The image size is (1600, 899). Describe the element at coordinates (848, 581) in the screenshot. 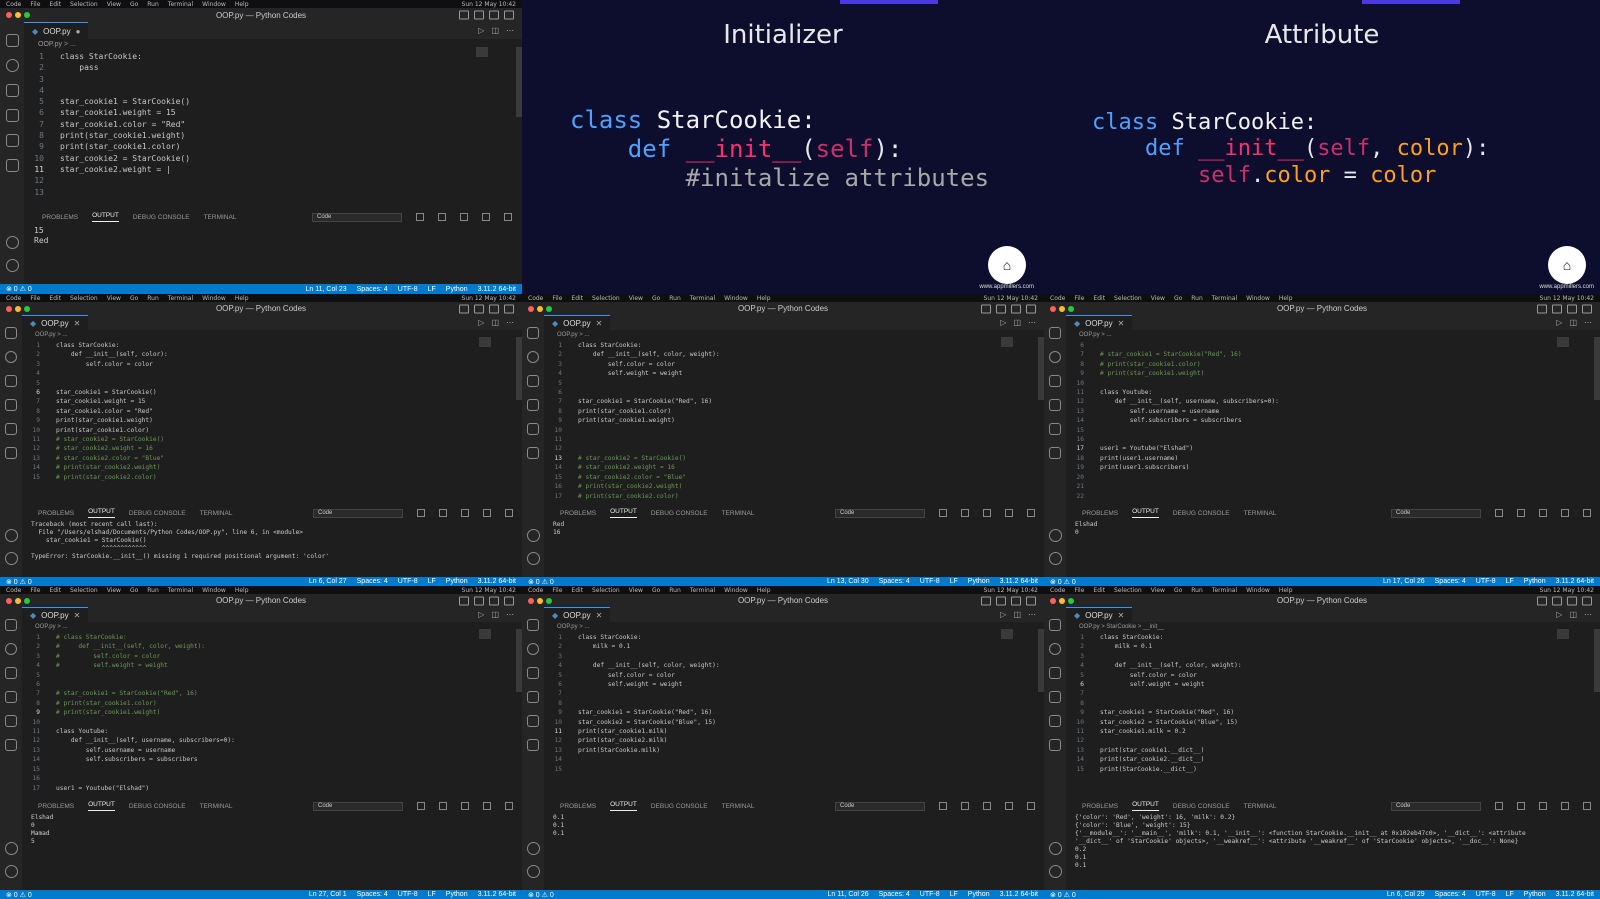

I see `cursor-position: Ln 13, Col 30` at that location.